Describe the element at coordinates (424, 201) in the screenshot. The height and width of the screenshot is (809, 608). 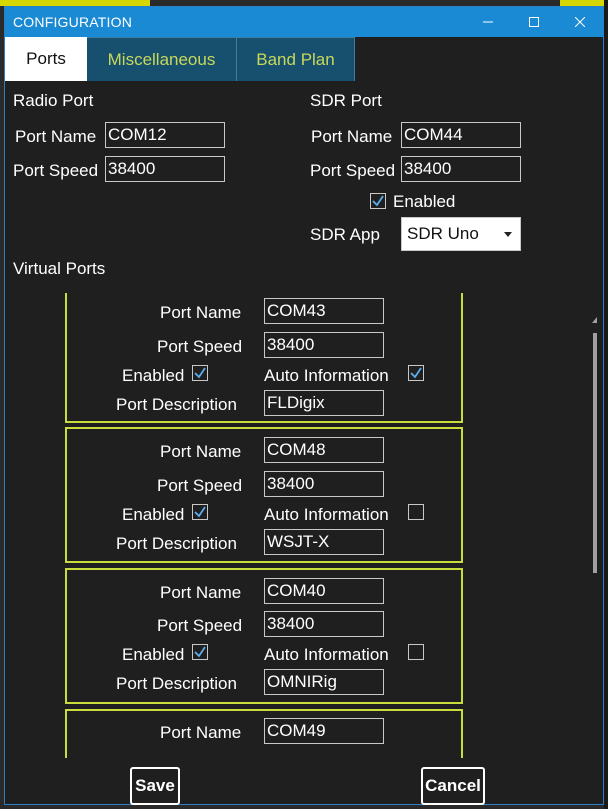
I see `sdr-enabled-label: Enabled` at that location.